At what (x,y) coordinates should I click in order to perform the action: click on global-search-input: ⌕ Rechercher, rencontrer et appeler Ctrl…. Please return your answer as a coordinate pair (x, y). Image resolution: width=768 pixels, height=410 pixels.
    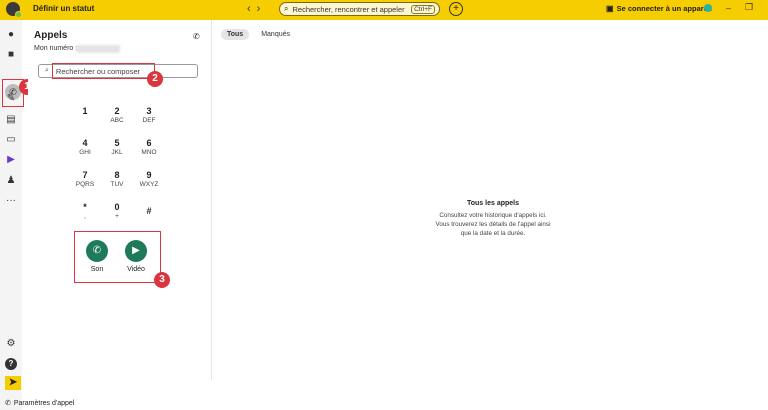
    Looking at the image, I should click on (359, 9).